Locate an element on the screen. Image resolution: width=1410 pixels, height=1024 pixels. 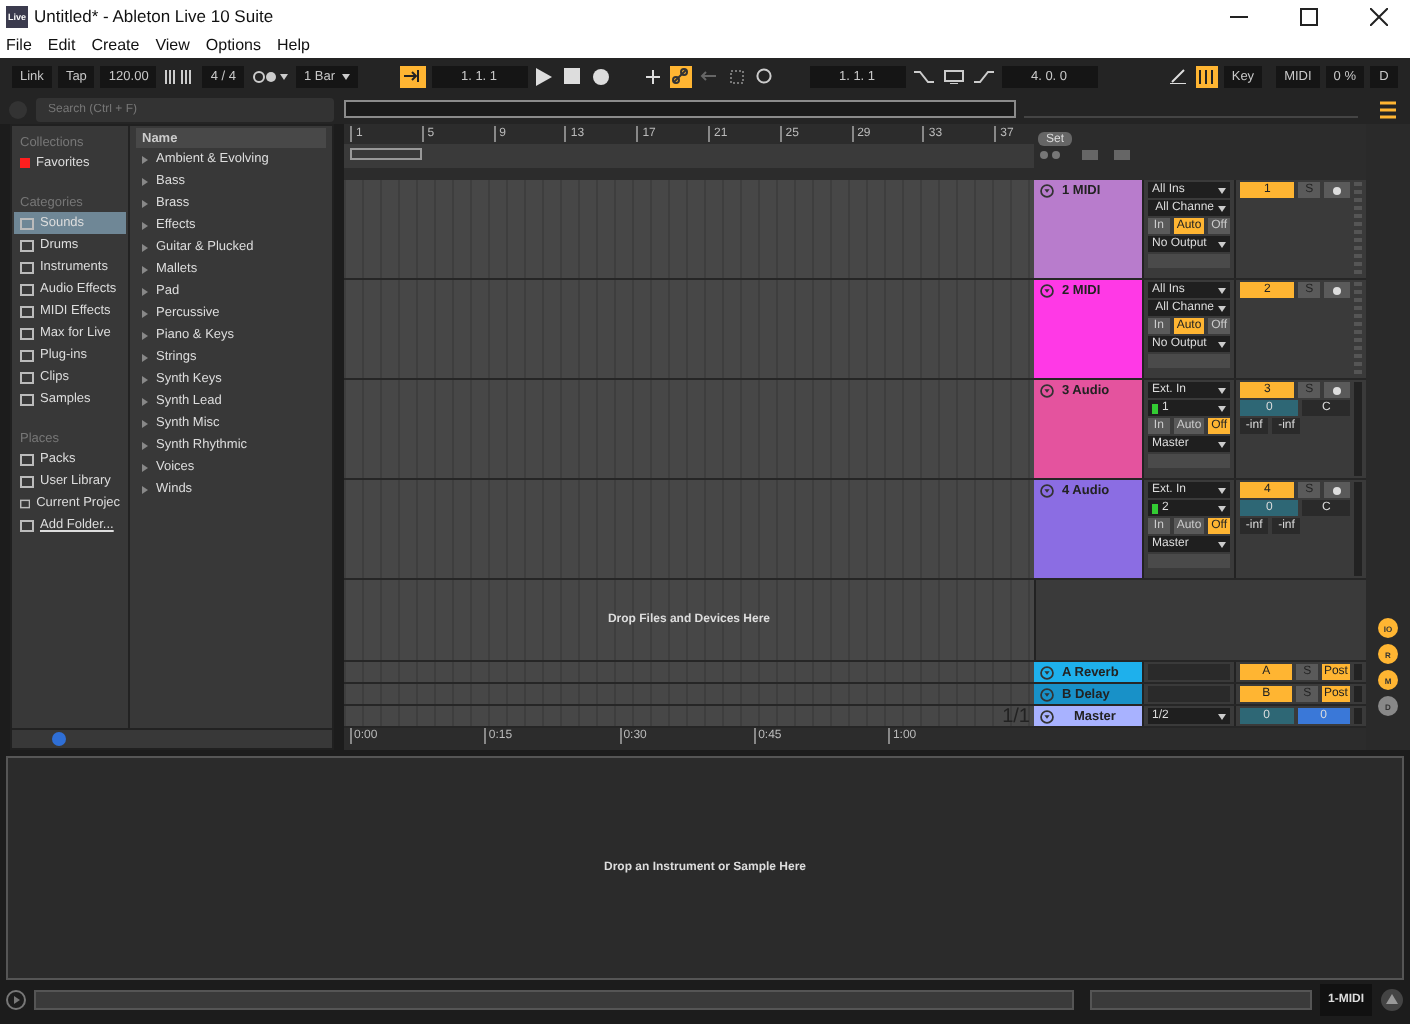
record-button is located at coordinates (600, 76).